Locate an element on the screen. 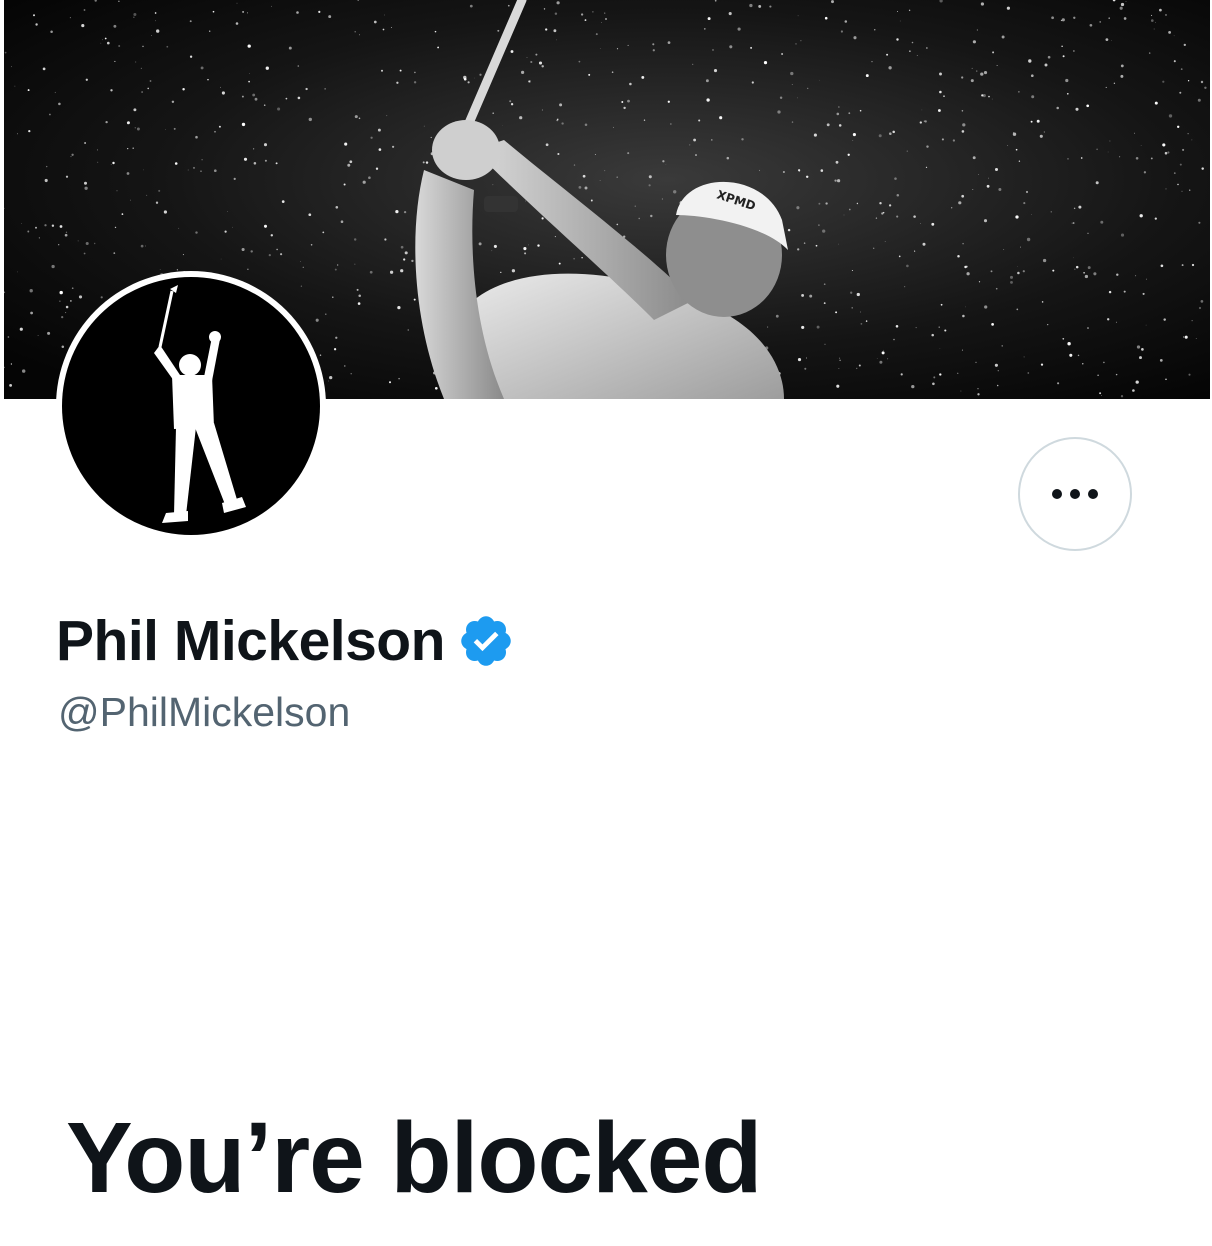 This screenshot has height=1246, width=1212. profile-avatar is located at coordinates (191, 406).